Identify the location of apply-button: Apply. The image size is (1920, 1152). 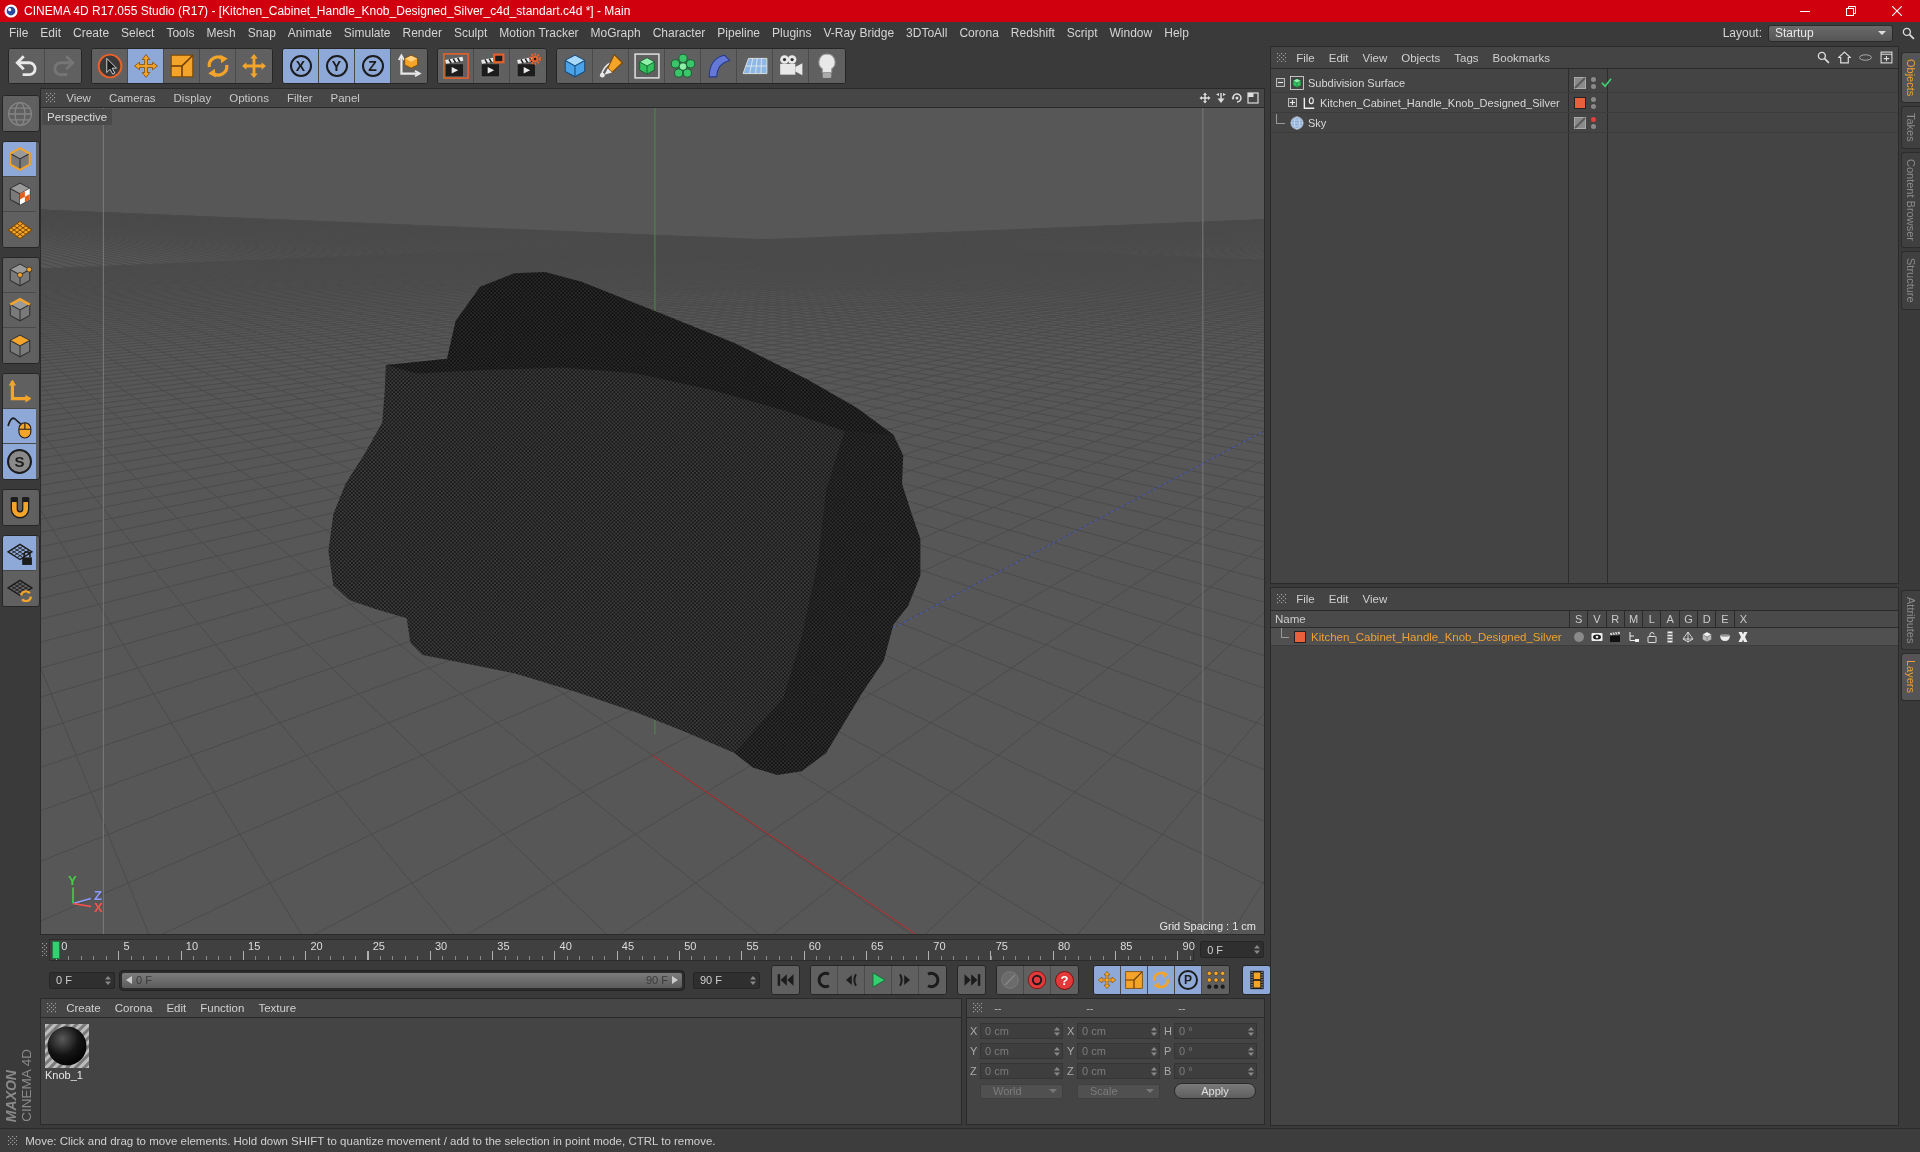
(1215, 1091).